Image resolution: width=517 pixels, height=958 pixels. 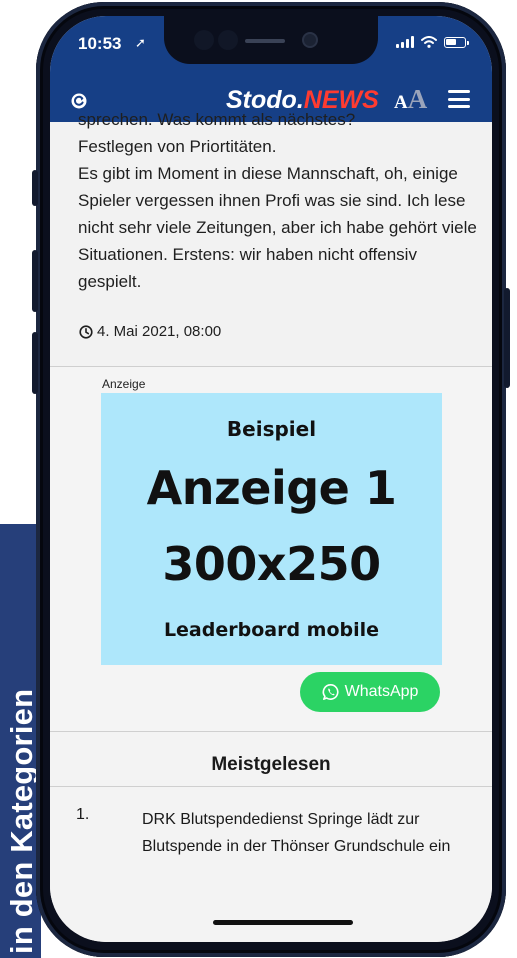 I want to click on article-timestamp: 4. Mai 2021, 08:00, so click(x=150, y=331).